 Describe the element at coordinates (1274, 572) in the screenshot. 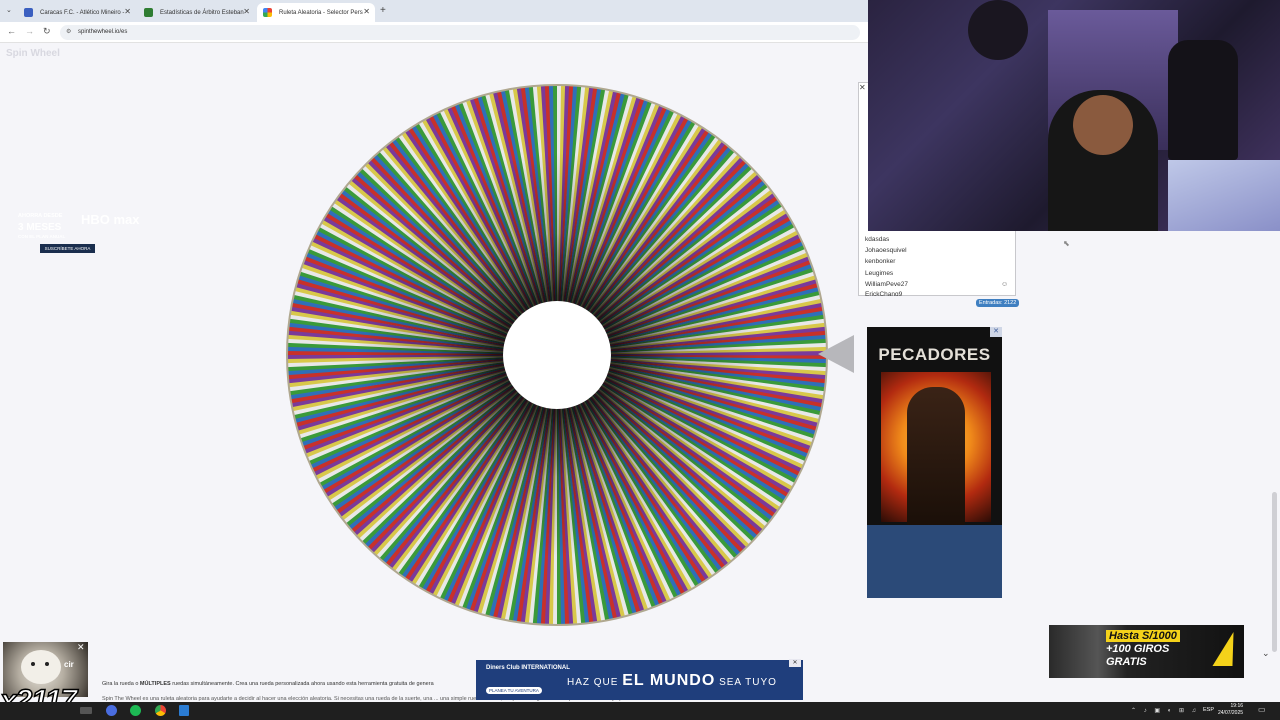

I see `page-scrollbar` at that location.